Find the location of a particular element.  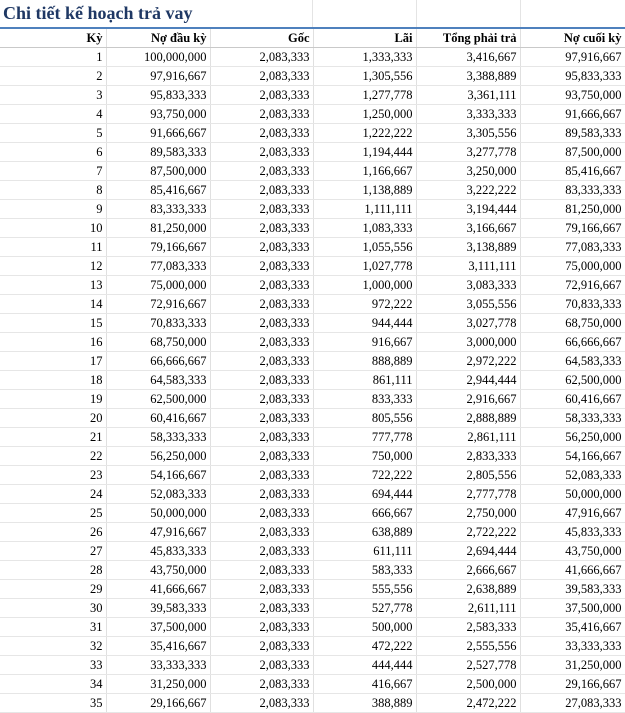

cell-closing-balance: 29,166,667 is located at coordinates (572, 684).